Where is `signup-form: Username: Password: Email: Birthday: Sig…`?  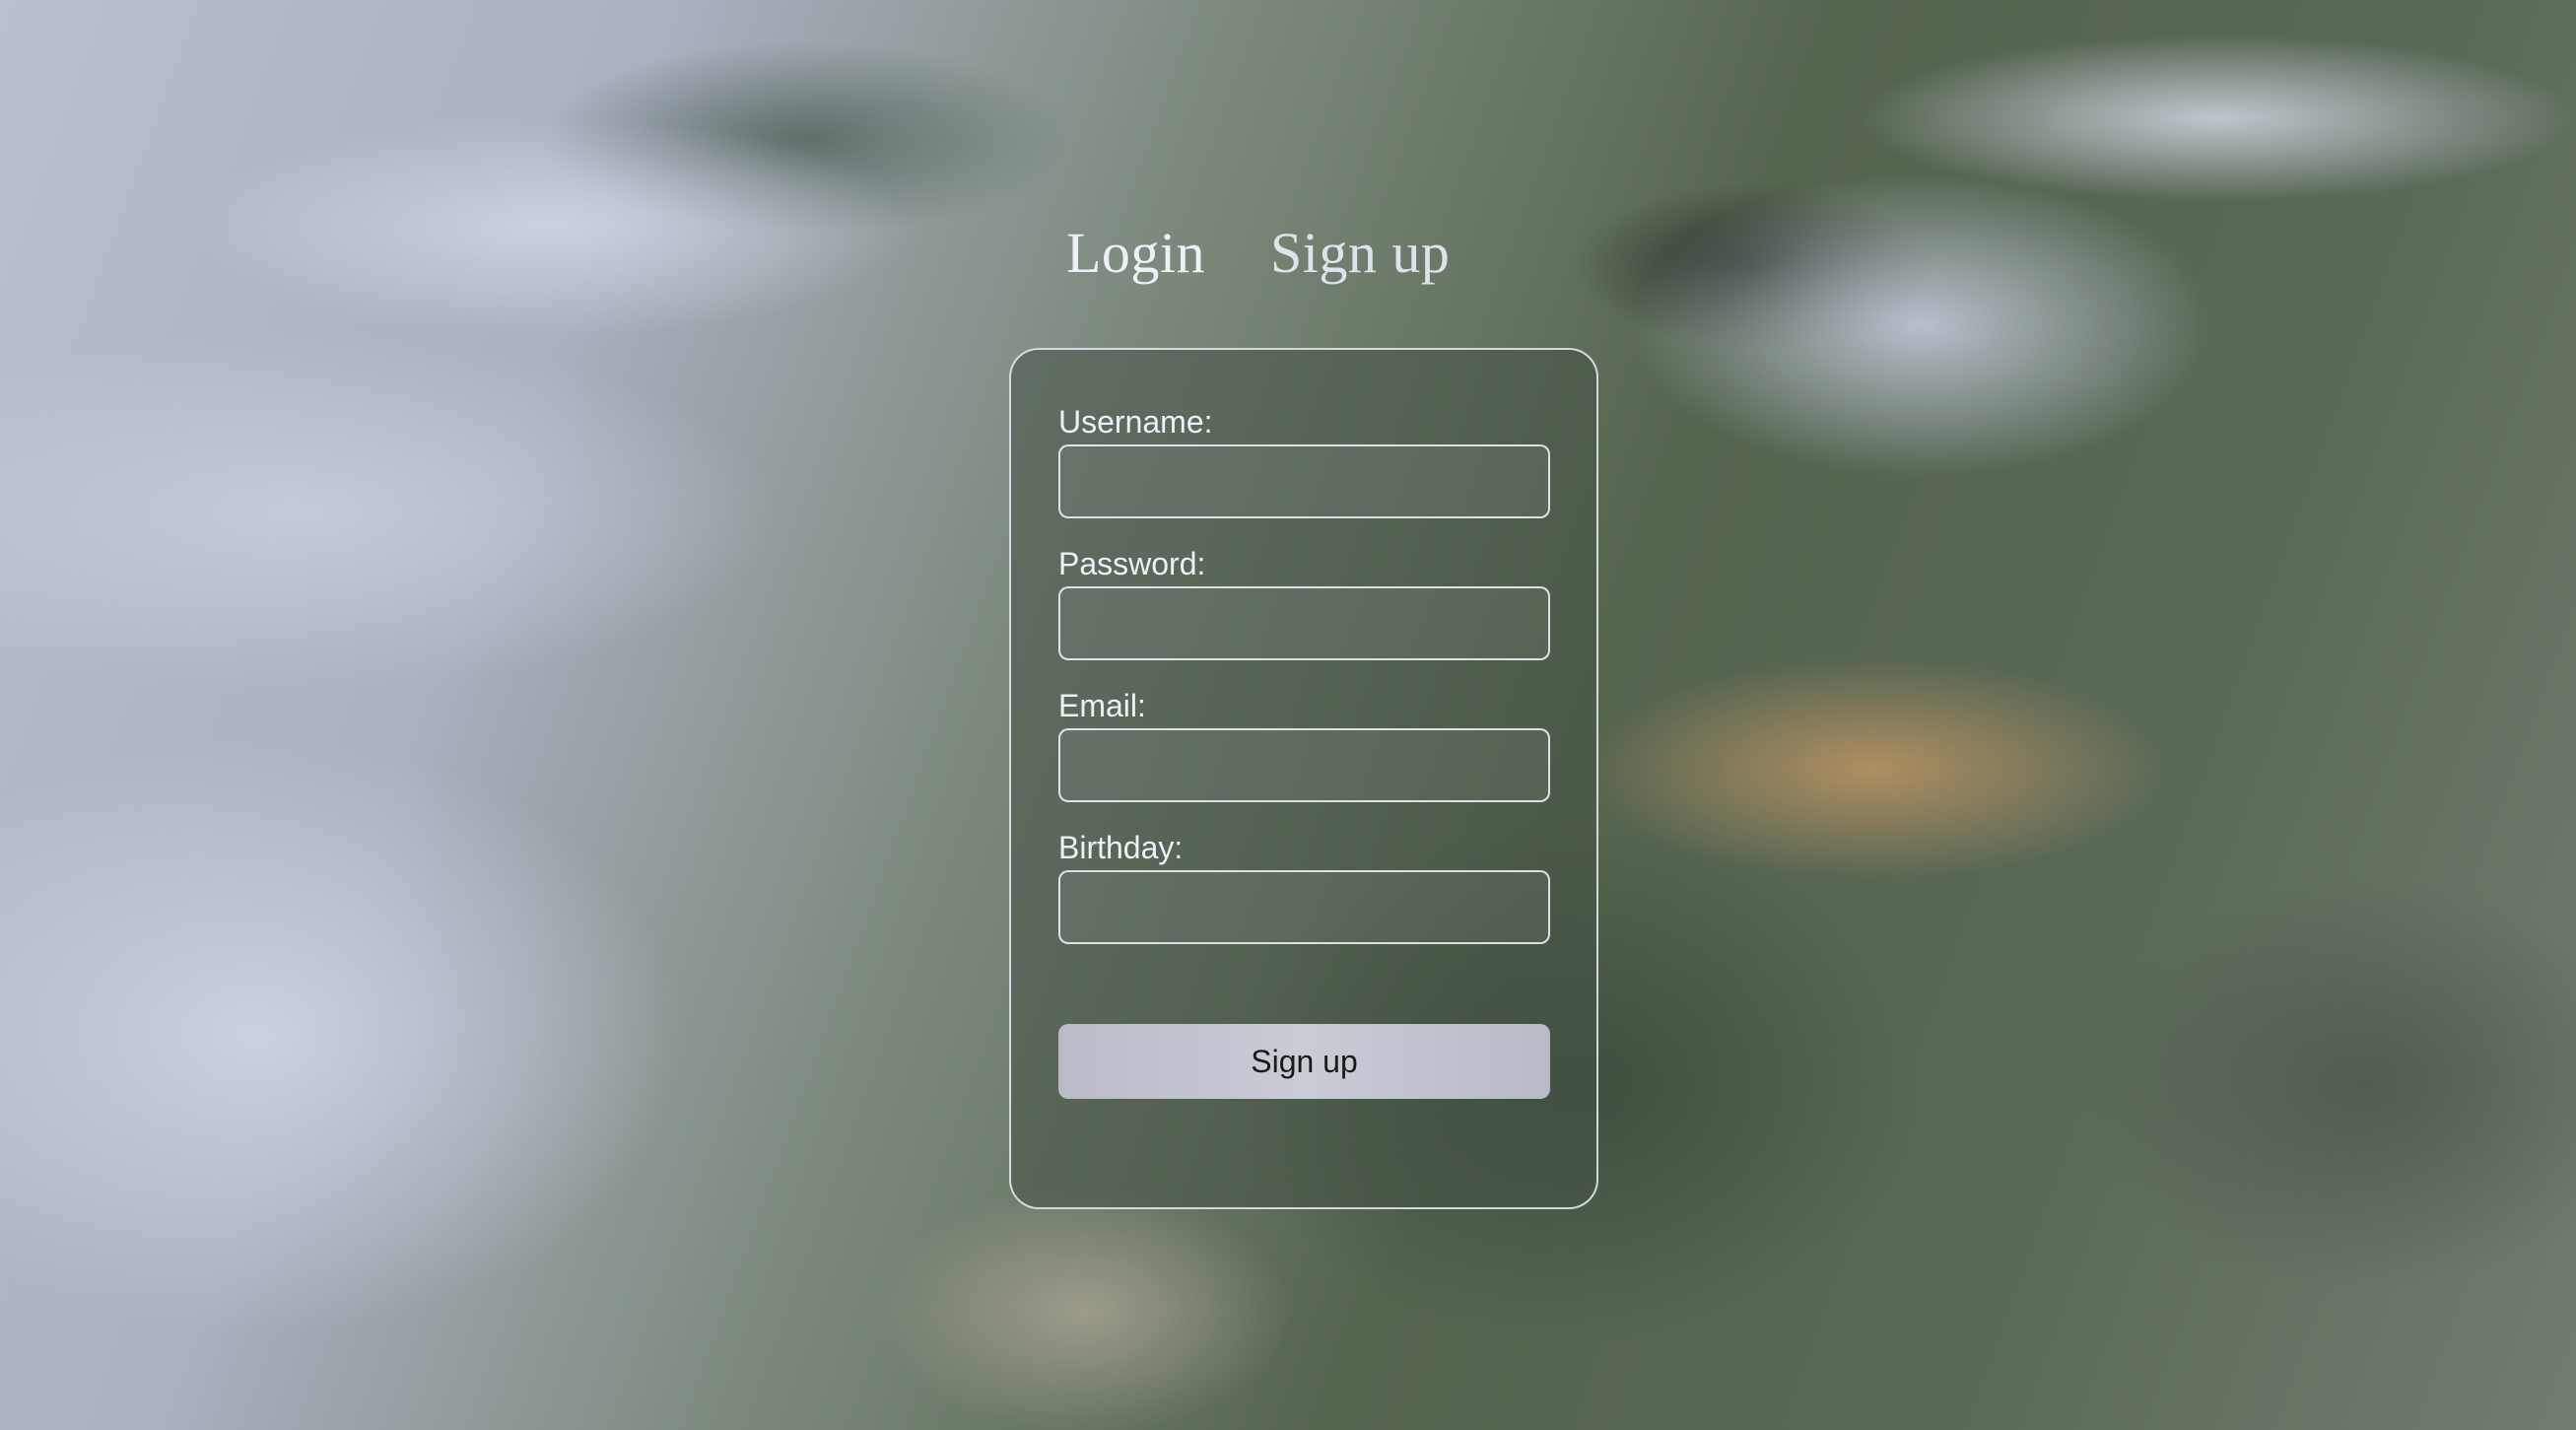
signup-form: Username: Password: Email: Birthday: Sig… is located at coordinates (1303, 778).